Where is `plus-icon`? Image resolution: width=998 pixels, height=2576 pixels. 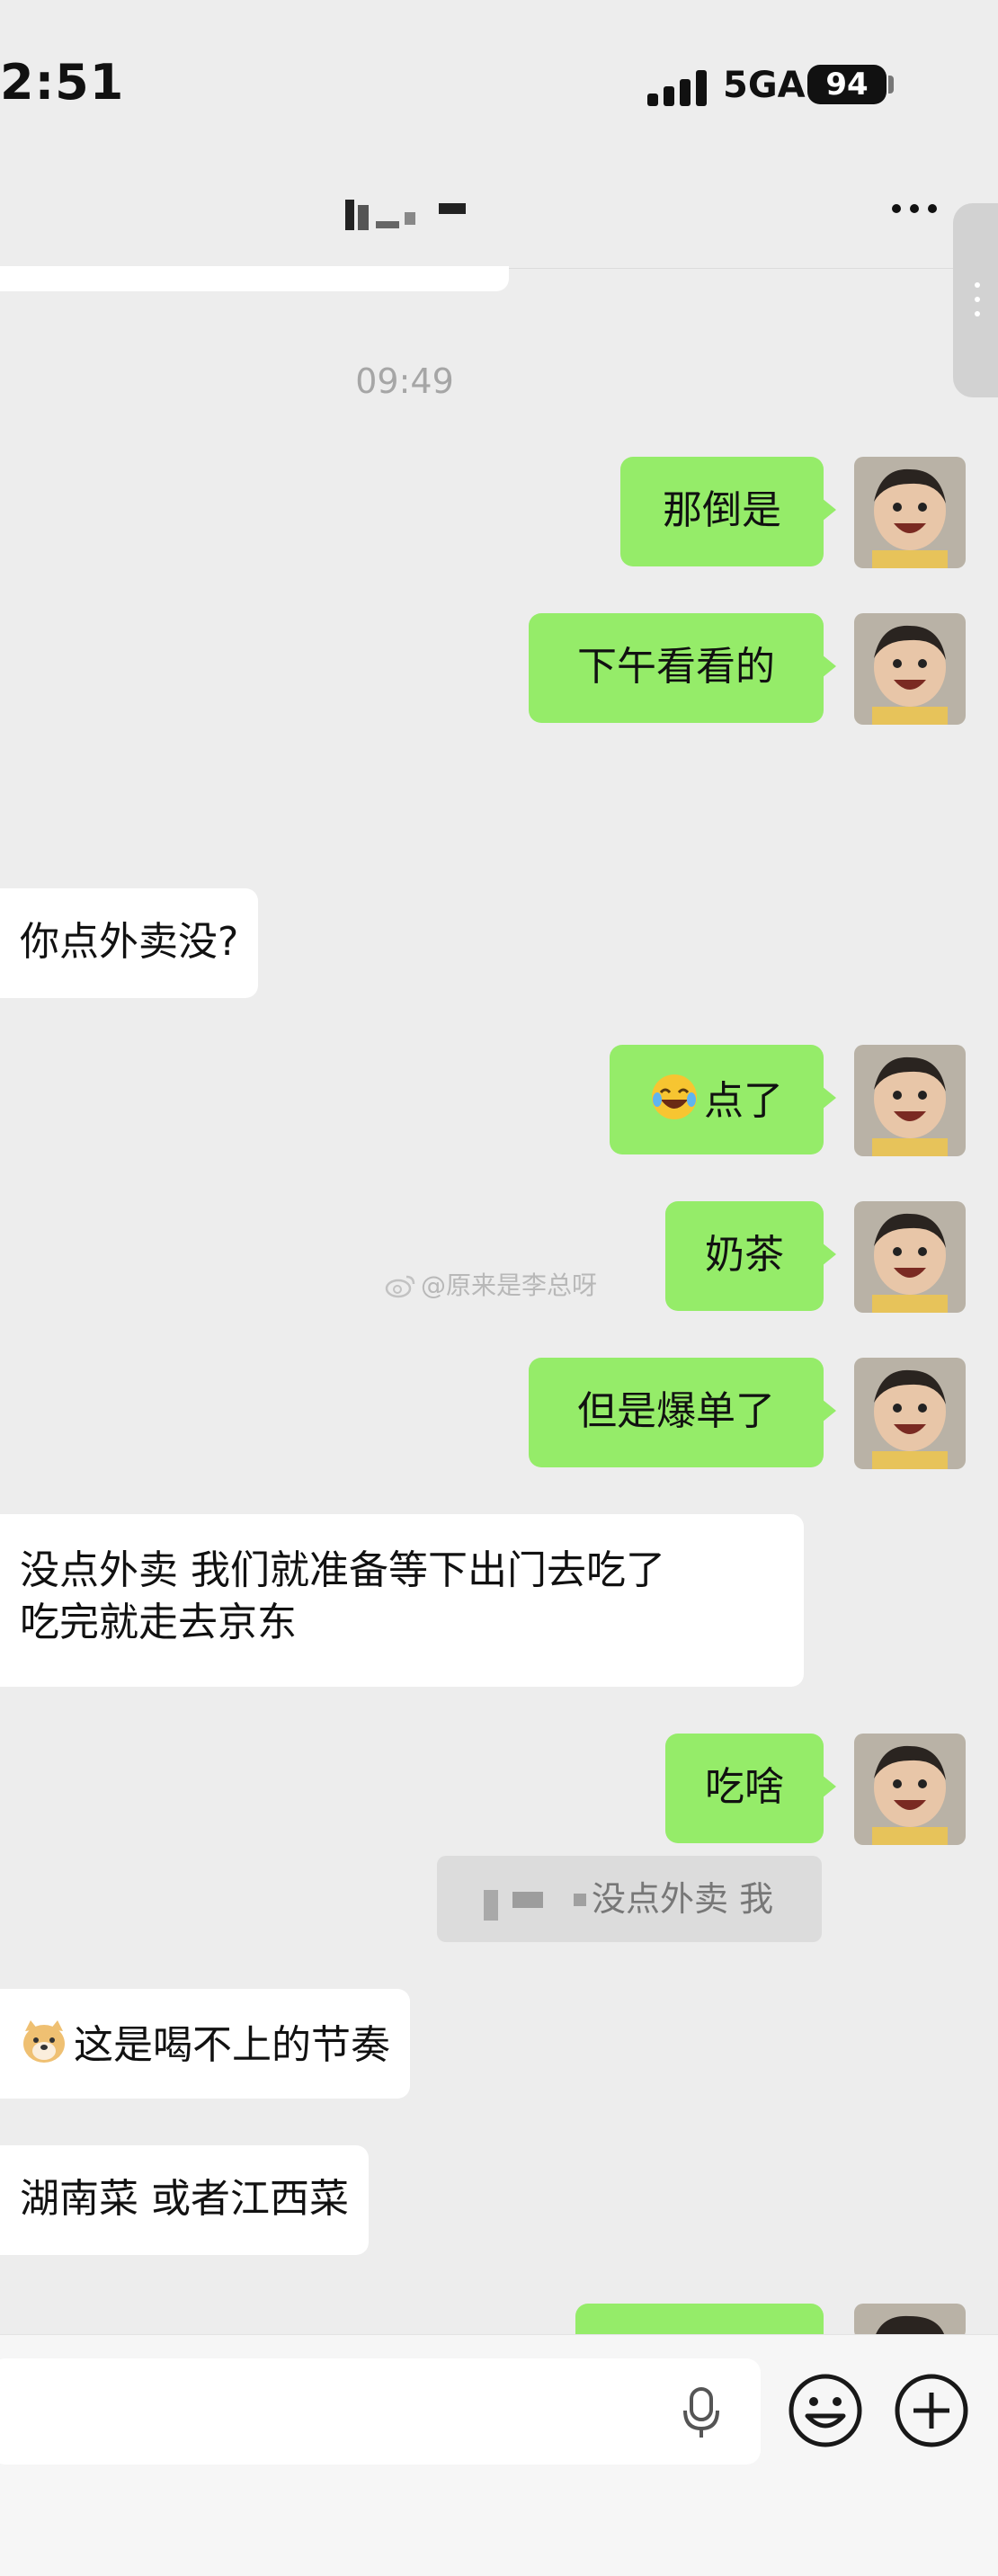
plus-icon is located at coordinates (931, 2410).